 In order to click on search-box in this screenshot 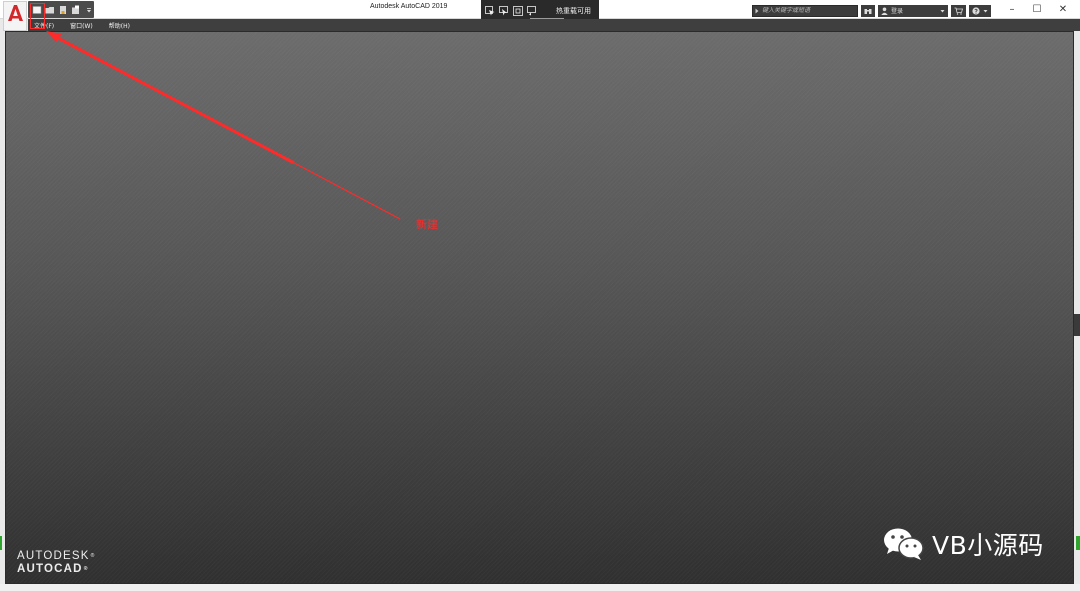, I will do `click(805, 10)`.